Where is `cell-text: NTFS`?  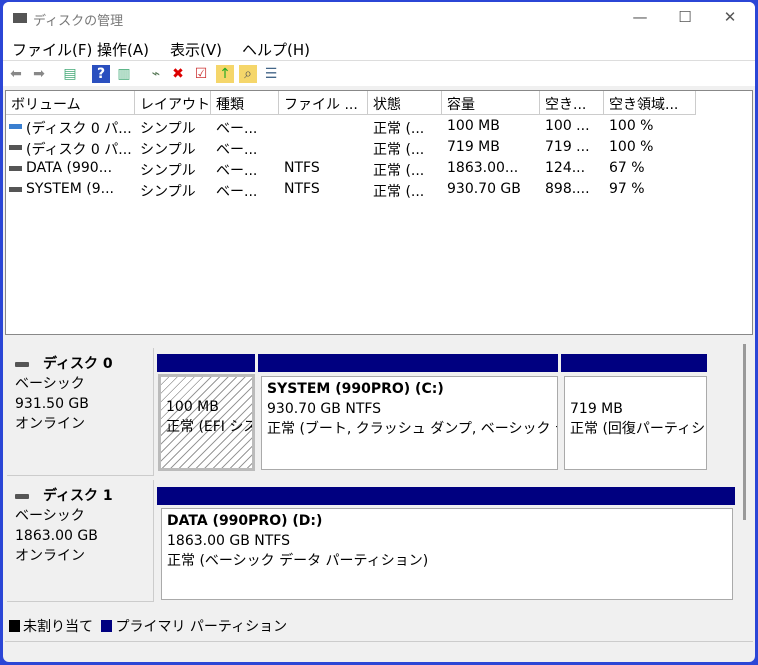 cell-text: NTFS is located at coordinates (302, 168).